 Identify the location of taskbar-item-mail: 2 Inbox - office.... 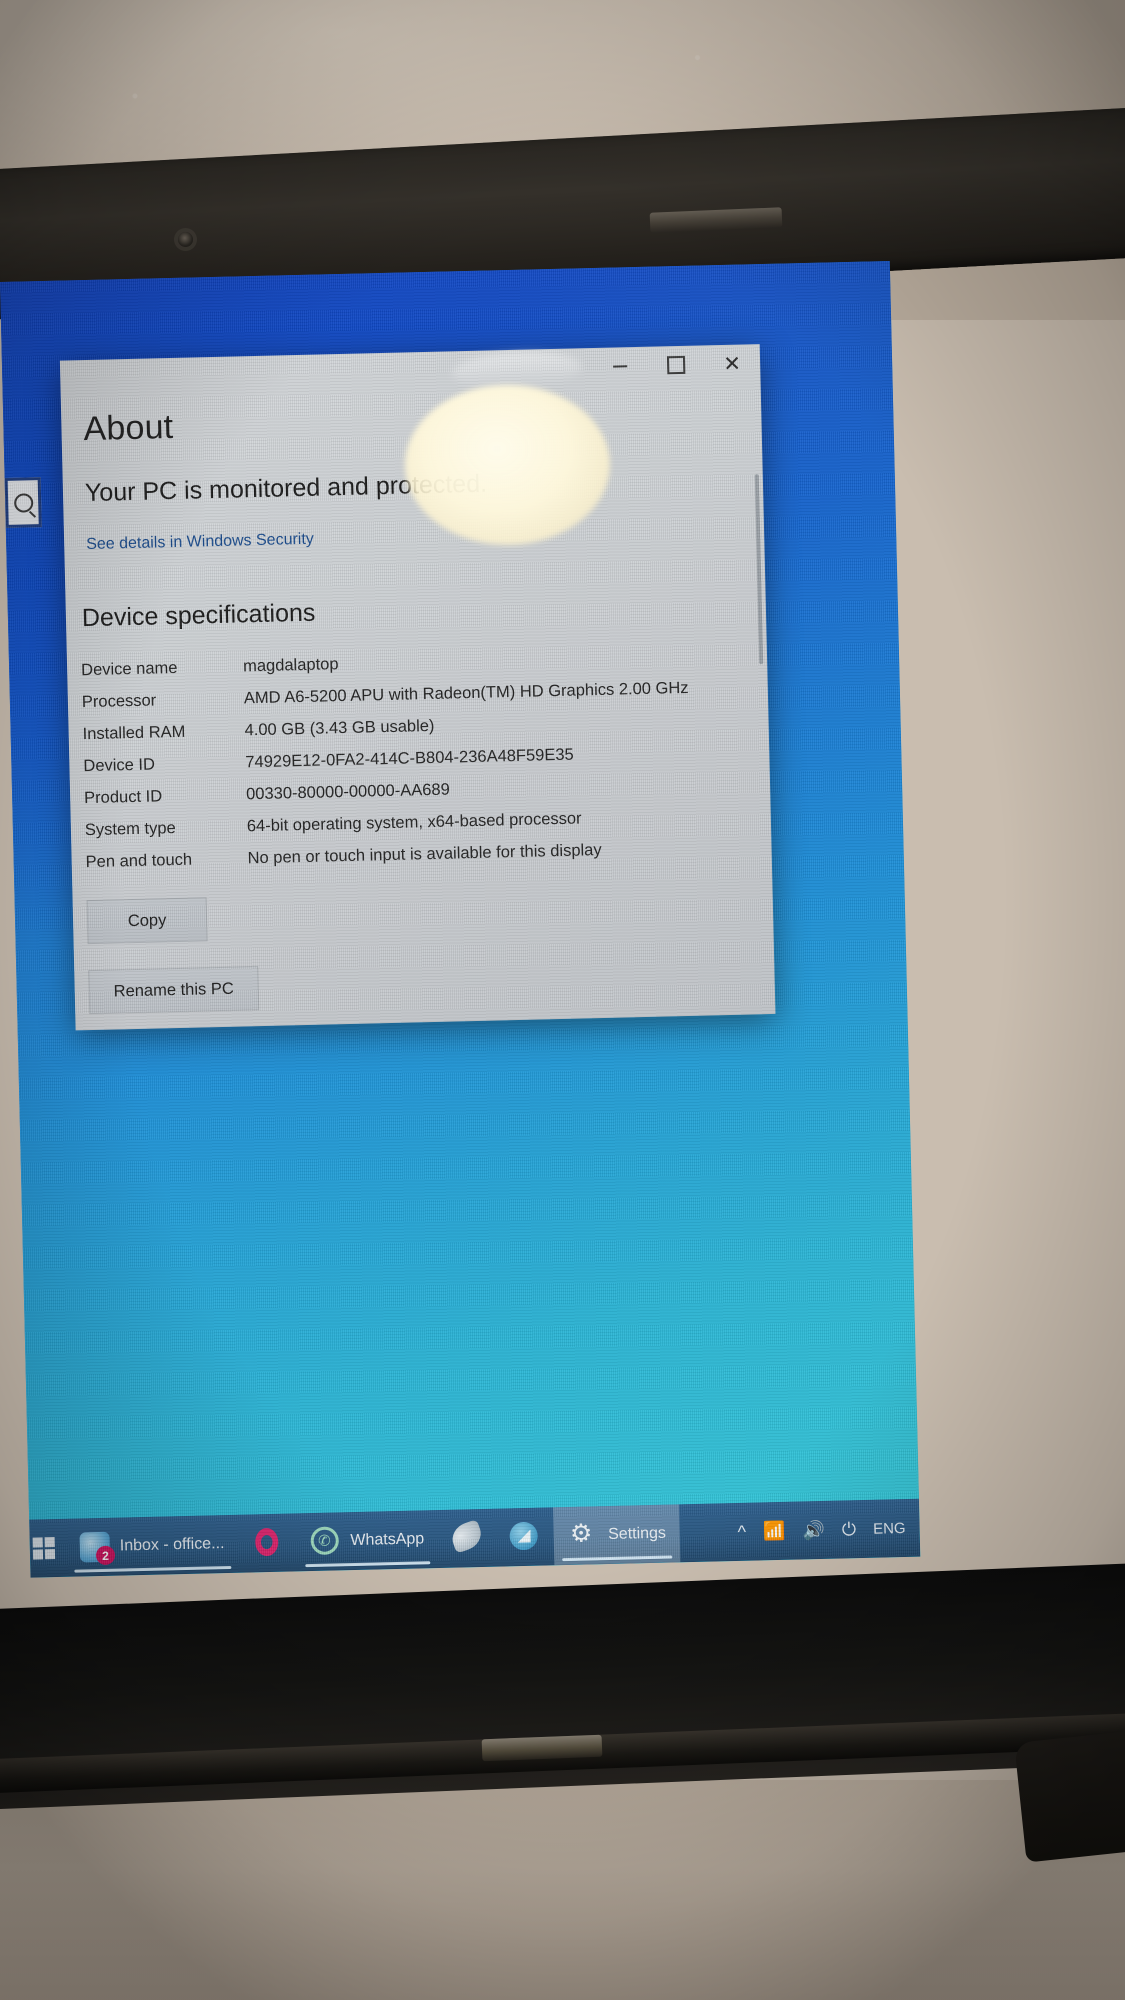
(152, 1546).